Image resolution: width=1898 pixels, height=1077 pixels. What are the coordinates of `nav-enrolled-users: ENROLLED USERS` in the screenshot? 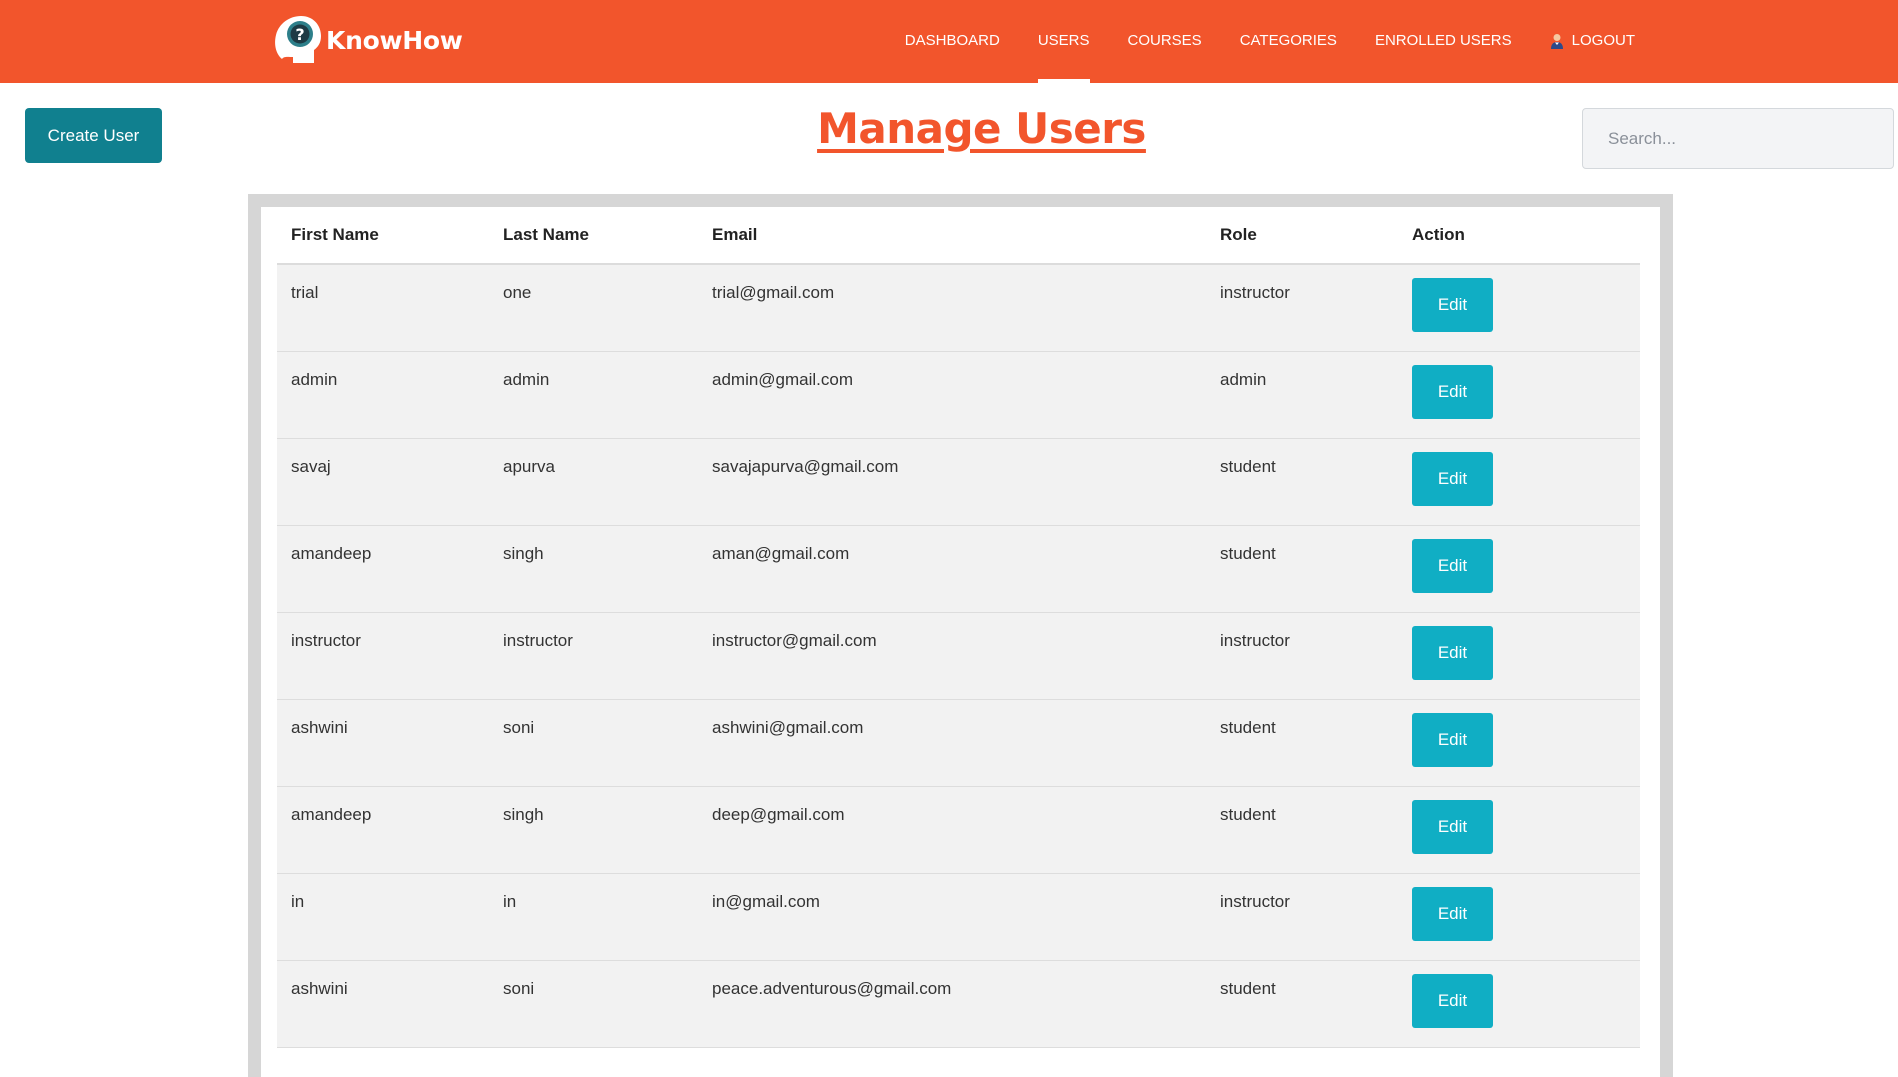 It's located at (1443, 41).